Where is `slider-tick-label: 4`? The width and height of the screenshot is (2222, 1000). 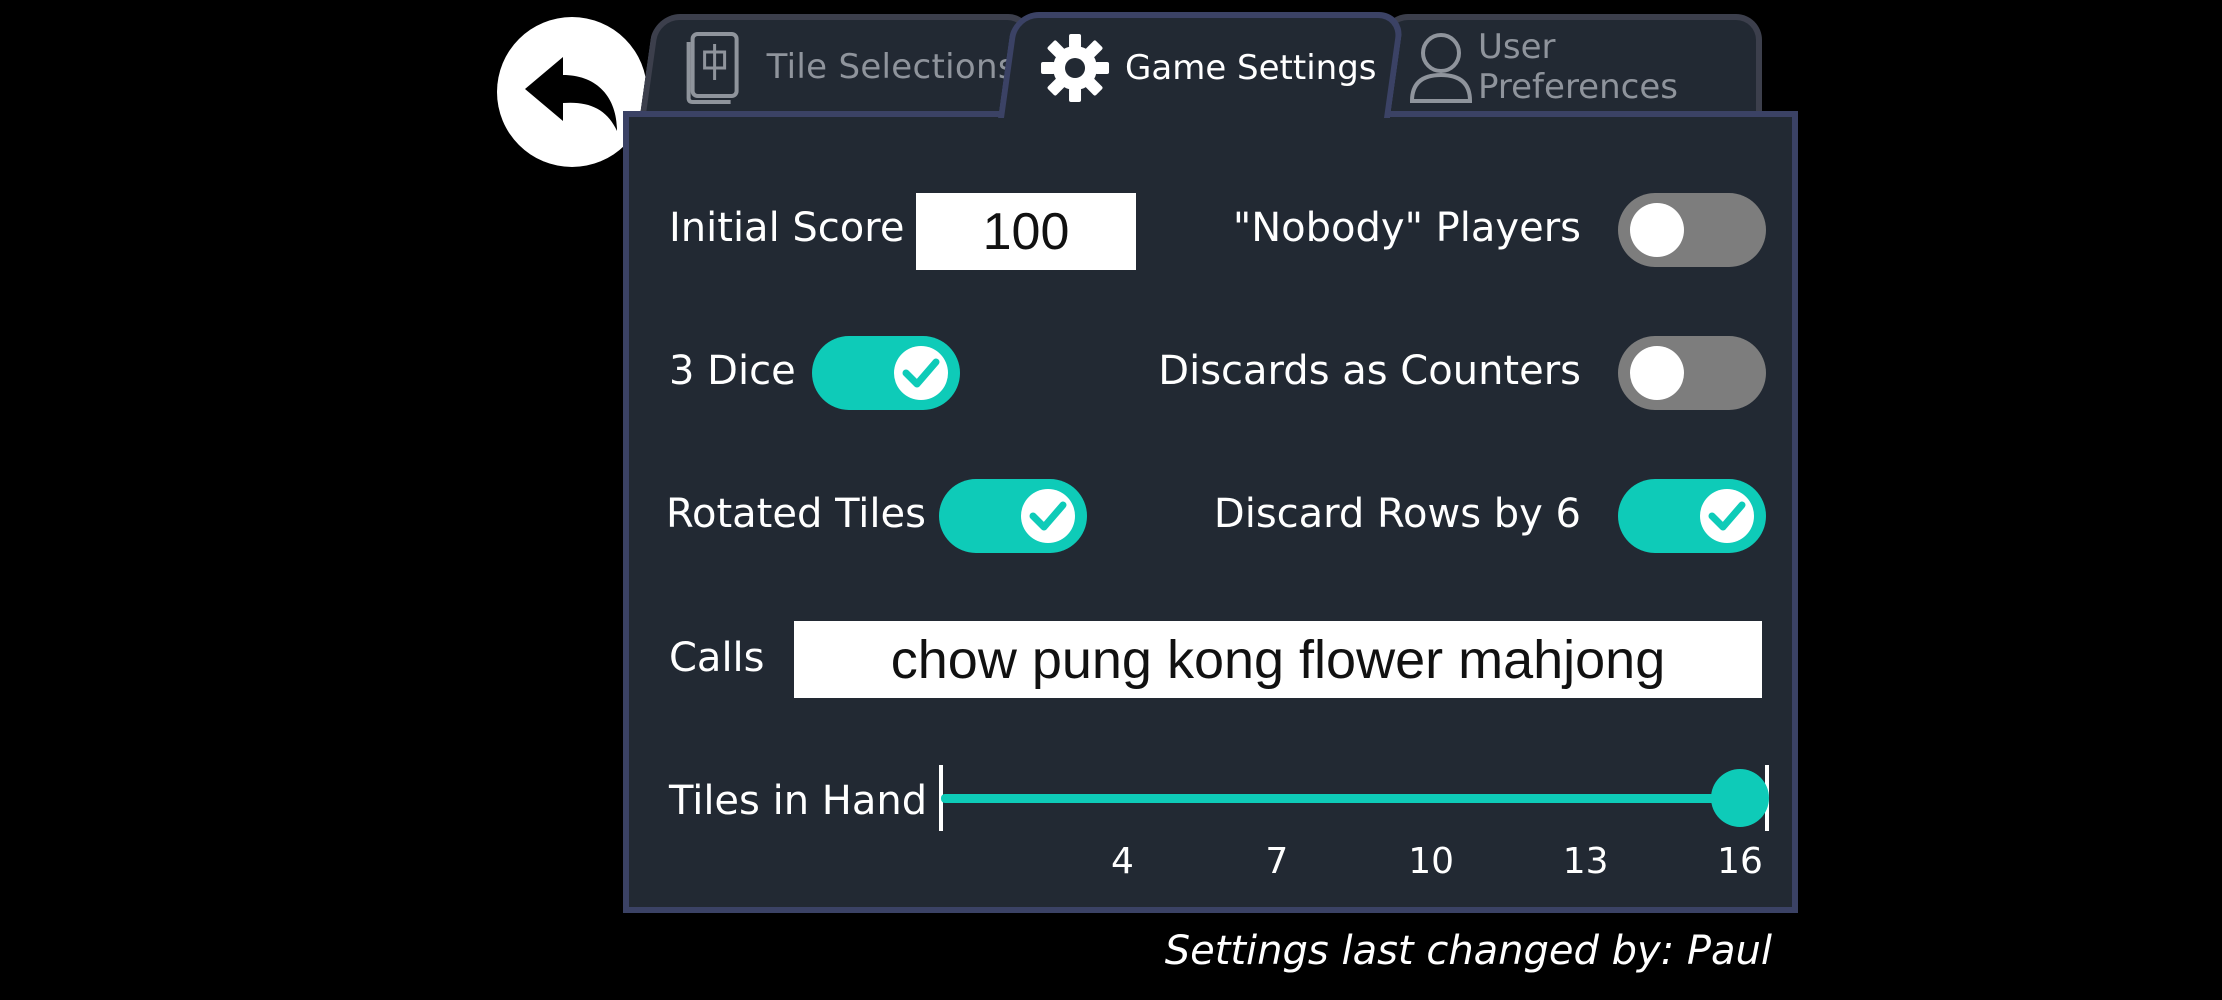
slider-tick-label: 4 is located at coordinates (1122, 861).